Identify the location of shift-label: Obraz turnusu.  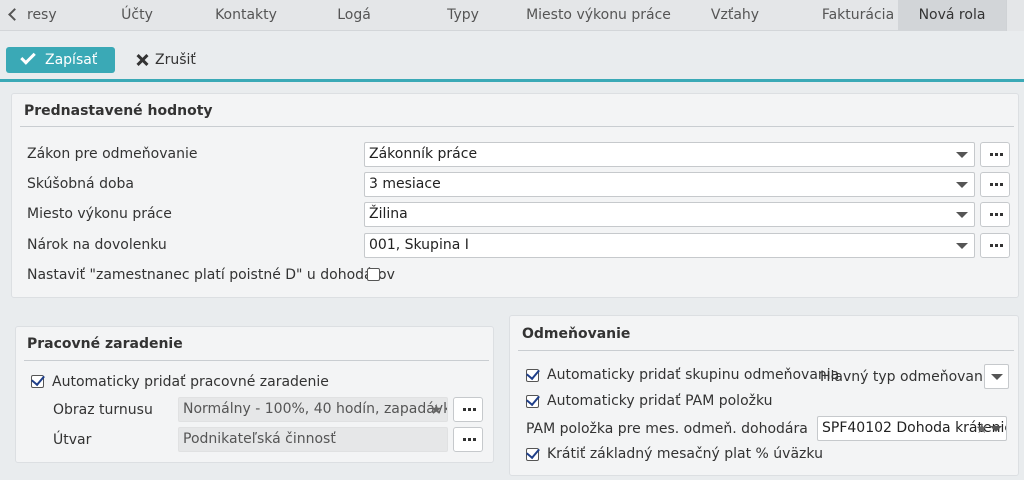
(103, 410).